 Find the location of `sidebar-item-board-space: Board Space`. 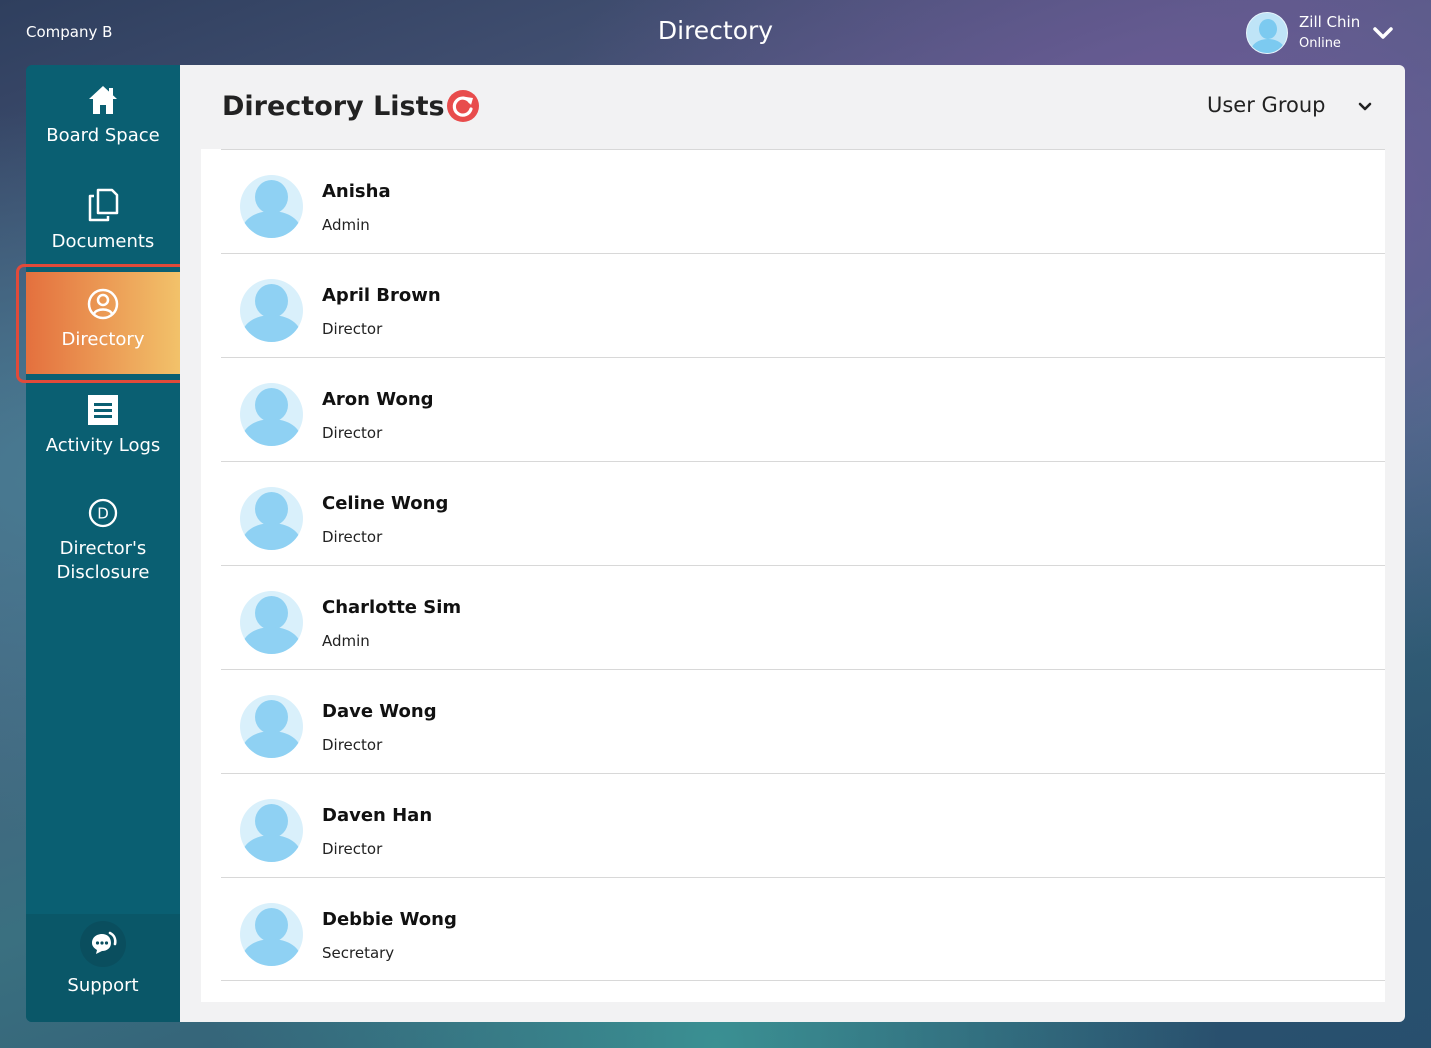

sidebar-item-board-space: Board Space is located at coordinates (103, 114).